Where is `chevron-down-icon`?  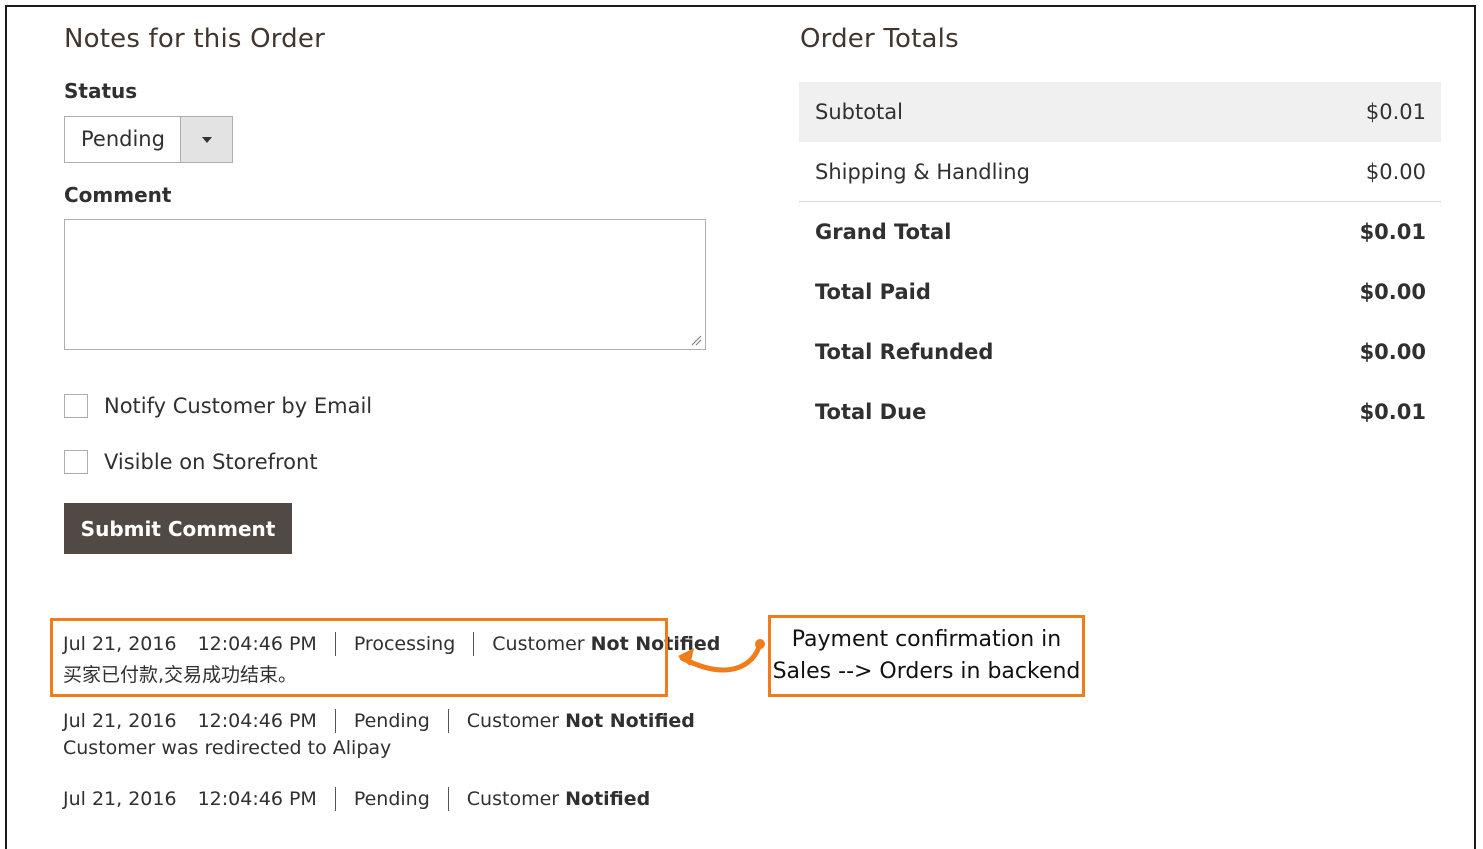
chevron-down-icon is located at coordinates (206, 139).